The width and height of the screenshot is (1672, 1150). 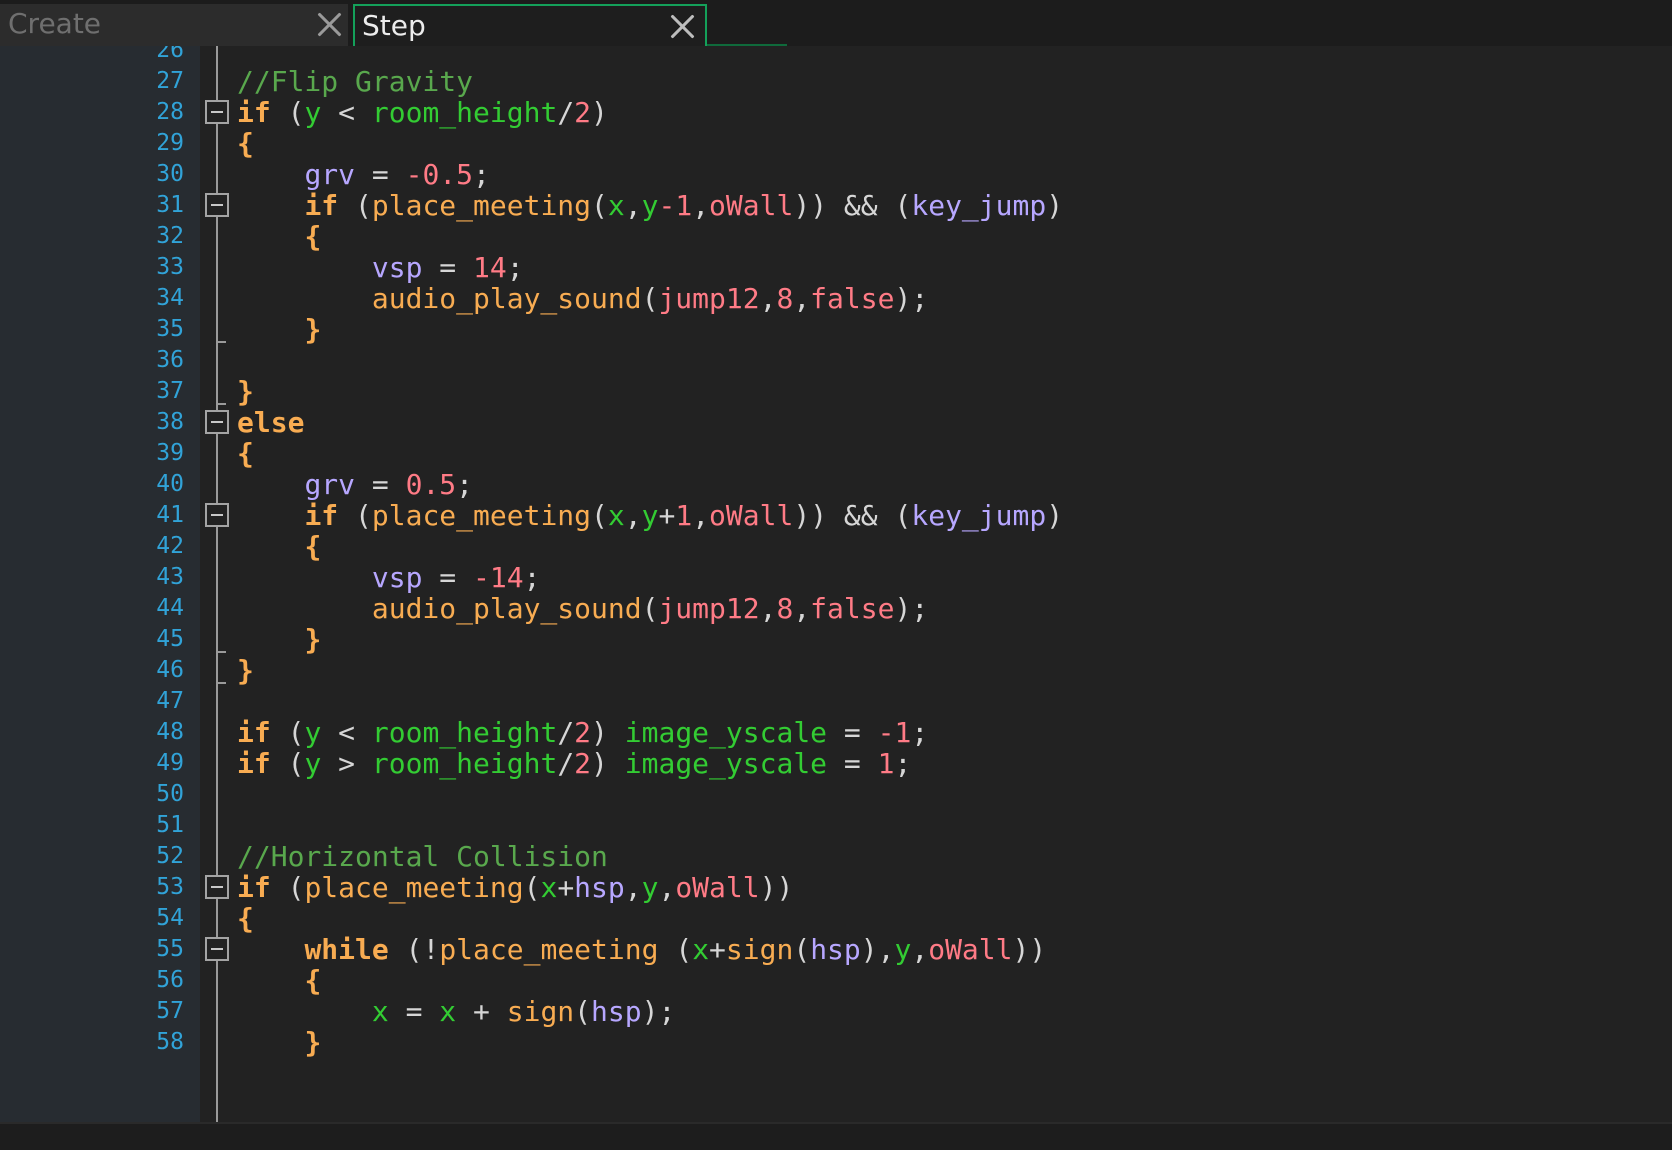 What do you see at coordinates (836, 577) in the screenshot?
I see `code-line: 43 vsp = -14;` at bounding box center [836, 577].